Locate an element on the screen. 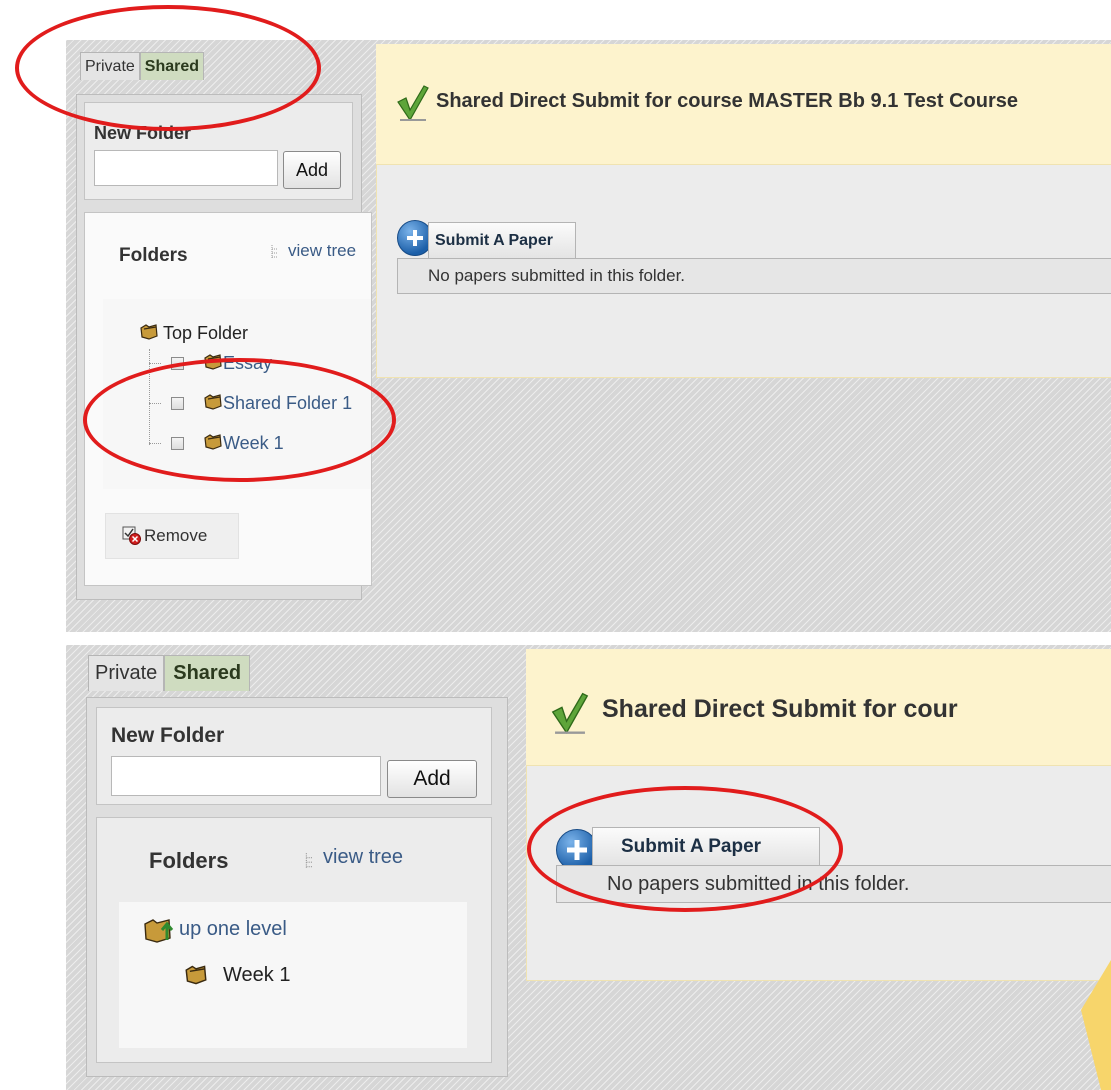 This screenshot has height=1090, width=1111. bottom-tabs: Private Shared is located at coordinates (169, 673).